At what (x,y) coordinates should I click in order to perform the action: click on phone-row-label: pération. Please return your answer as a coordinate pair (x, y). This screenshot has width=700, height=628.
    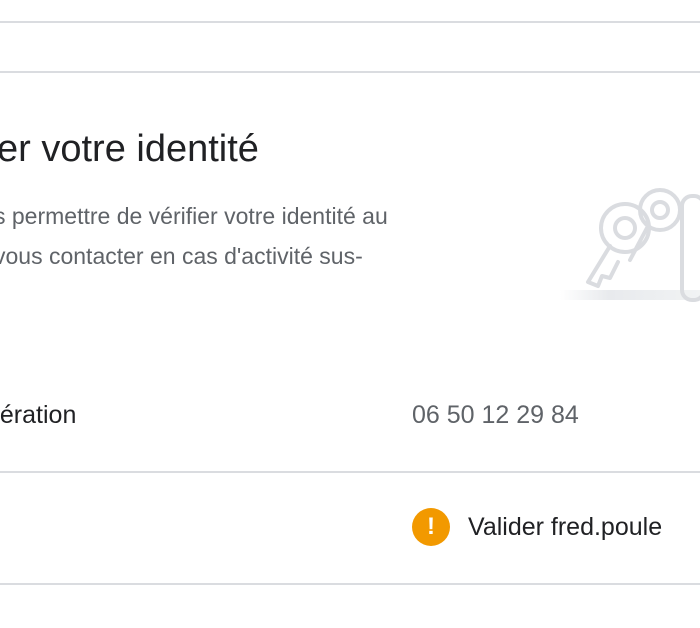
    Looking at the image, I should click on (38, 415).